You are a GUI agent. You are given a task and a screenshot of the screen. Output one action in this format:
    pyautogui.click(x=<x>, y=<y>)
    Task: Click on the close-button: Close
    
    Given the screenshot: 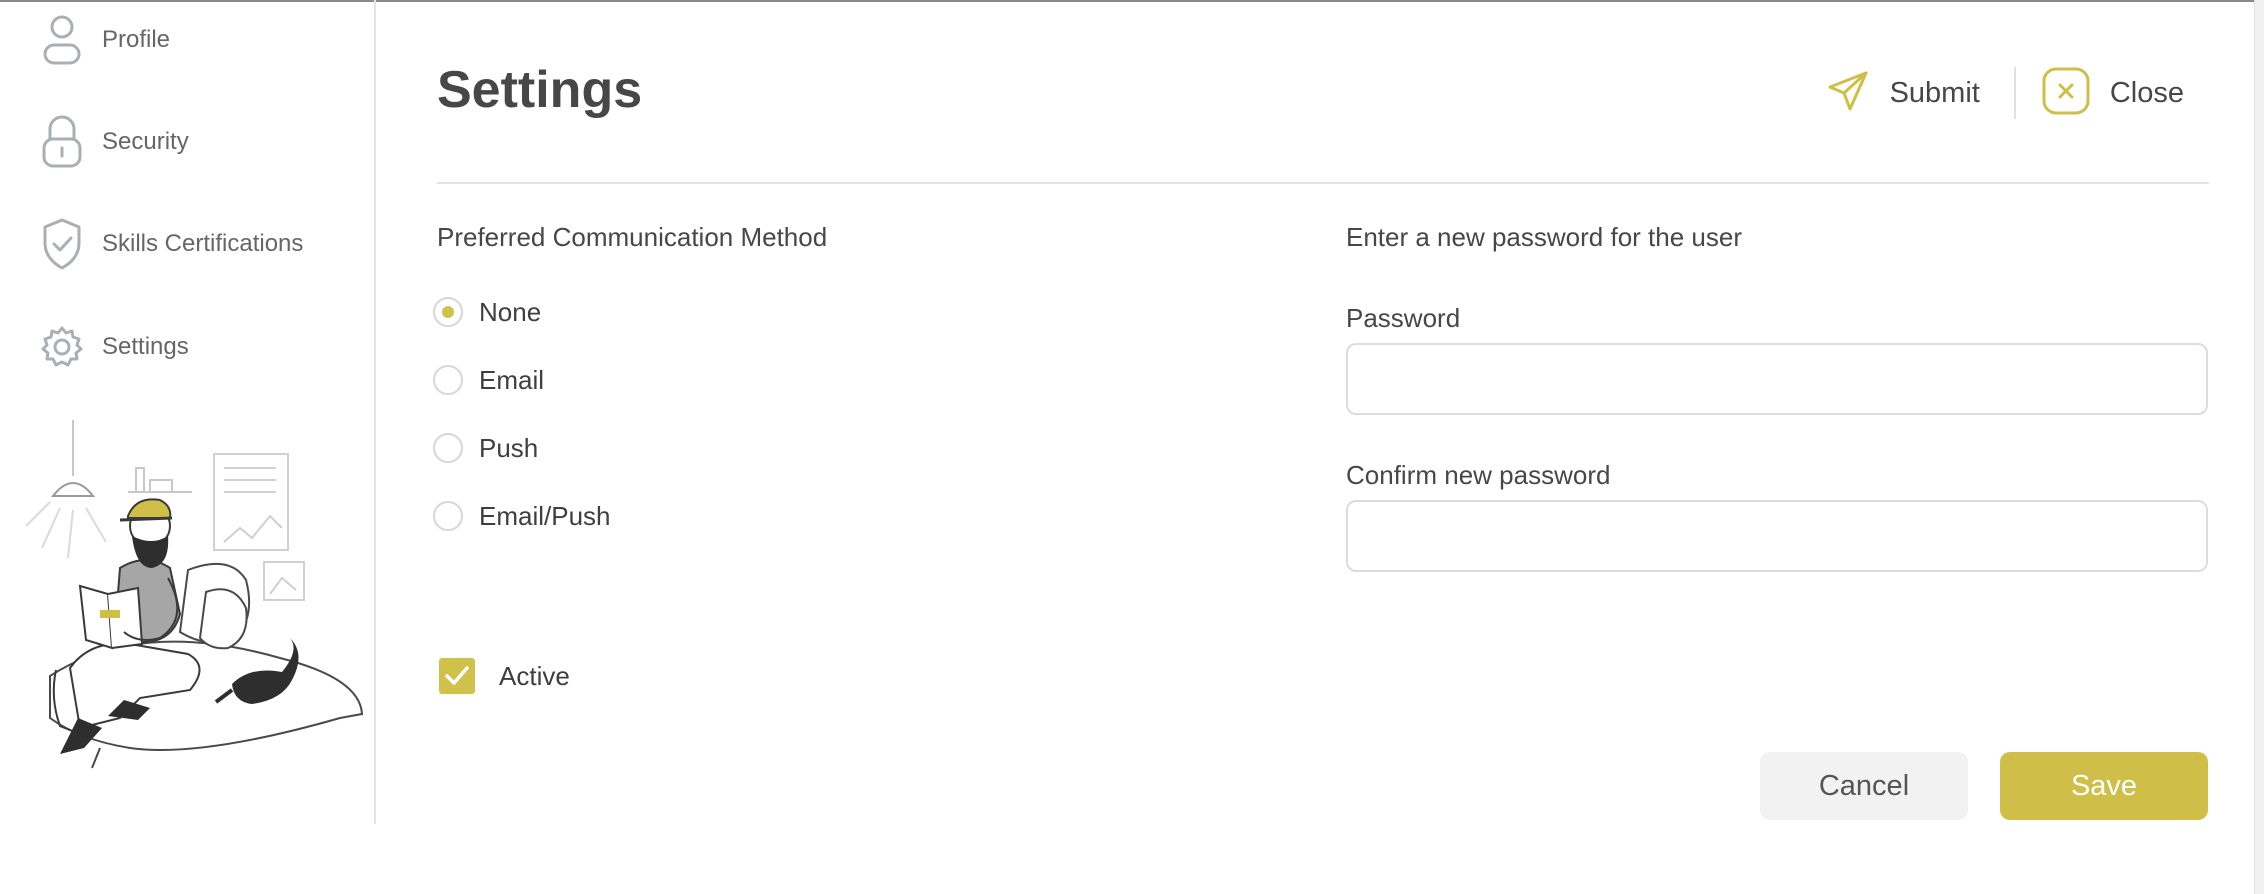 What is the action you would take?
    pyautogui.click(x=2113, y=93)
    